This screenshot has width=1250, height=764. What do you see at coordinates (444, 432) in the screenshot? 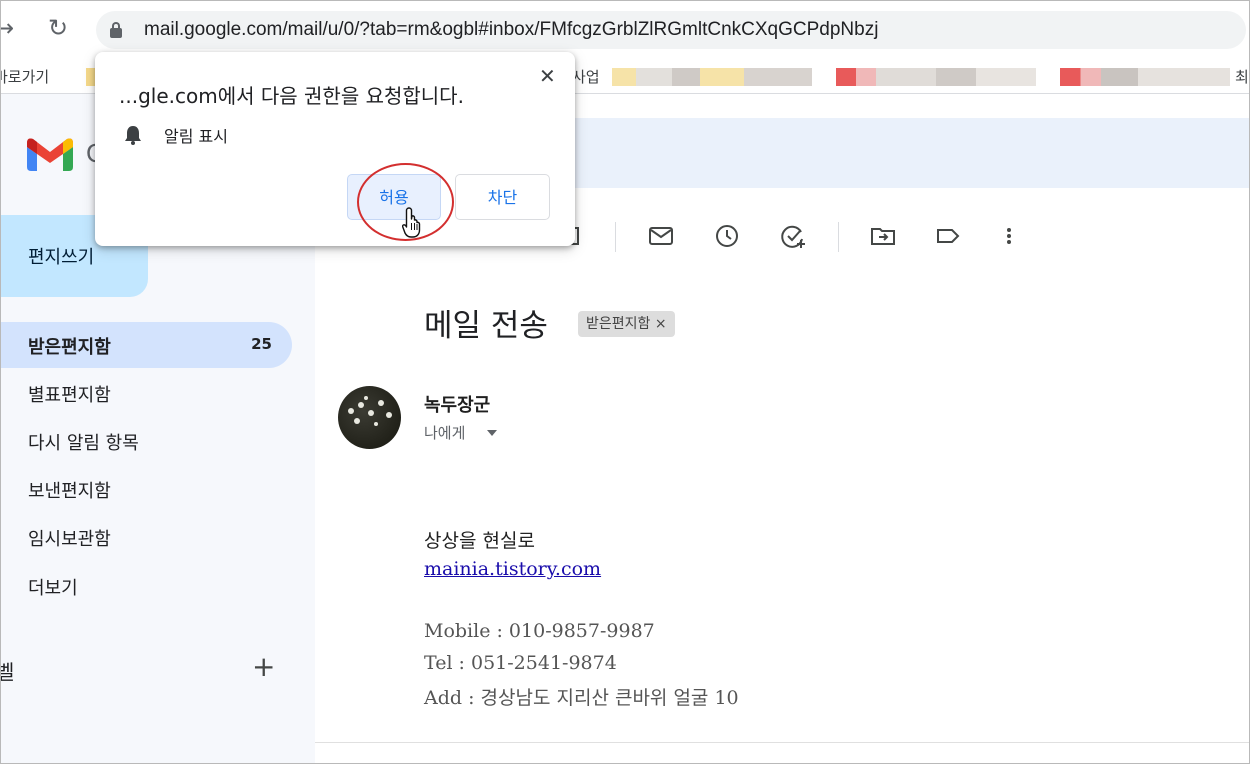
I see `recipient-text: 나에게` at bounding box center [444, 432].